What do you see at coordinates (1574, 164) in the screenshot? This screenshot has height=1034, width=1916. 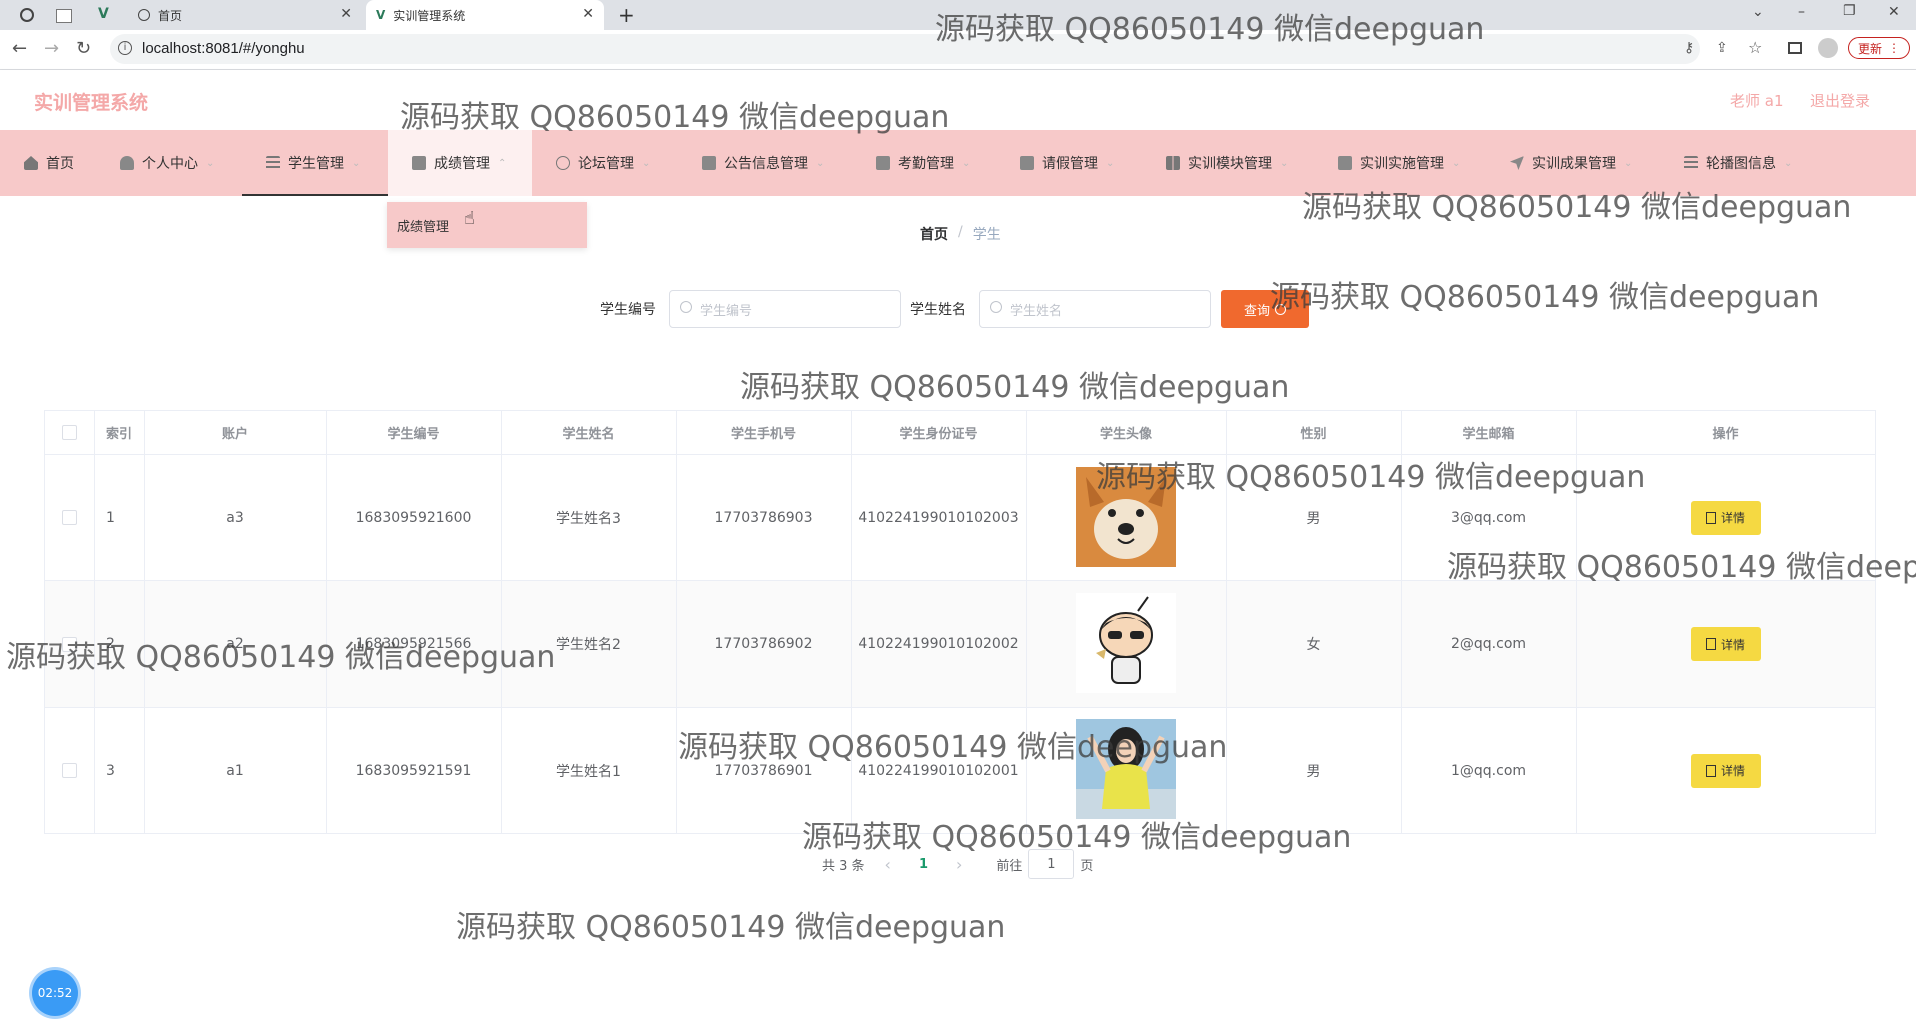 I see `menu-label: 实训成果管理` at bounding box center [1574, 164].